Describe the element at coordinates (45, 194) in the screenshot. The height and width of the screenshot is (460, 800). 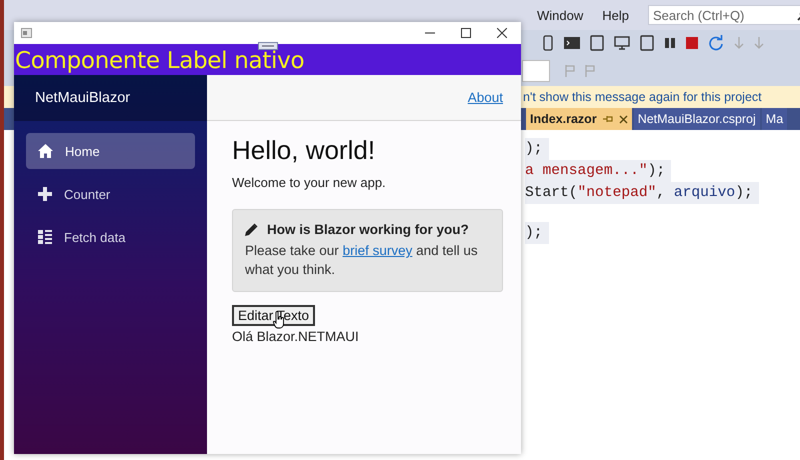
I see `plus-icon` at that location.